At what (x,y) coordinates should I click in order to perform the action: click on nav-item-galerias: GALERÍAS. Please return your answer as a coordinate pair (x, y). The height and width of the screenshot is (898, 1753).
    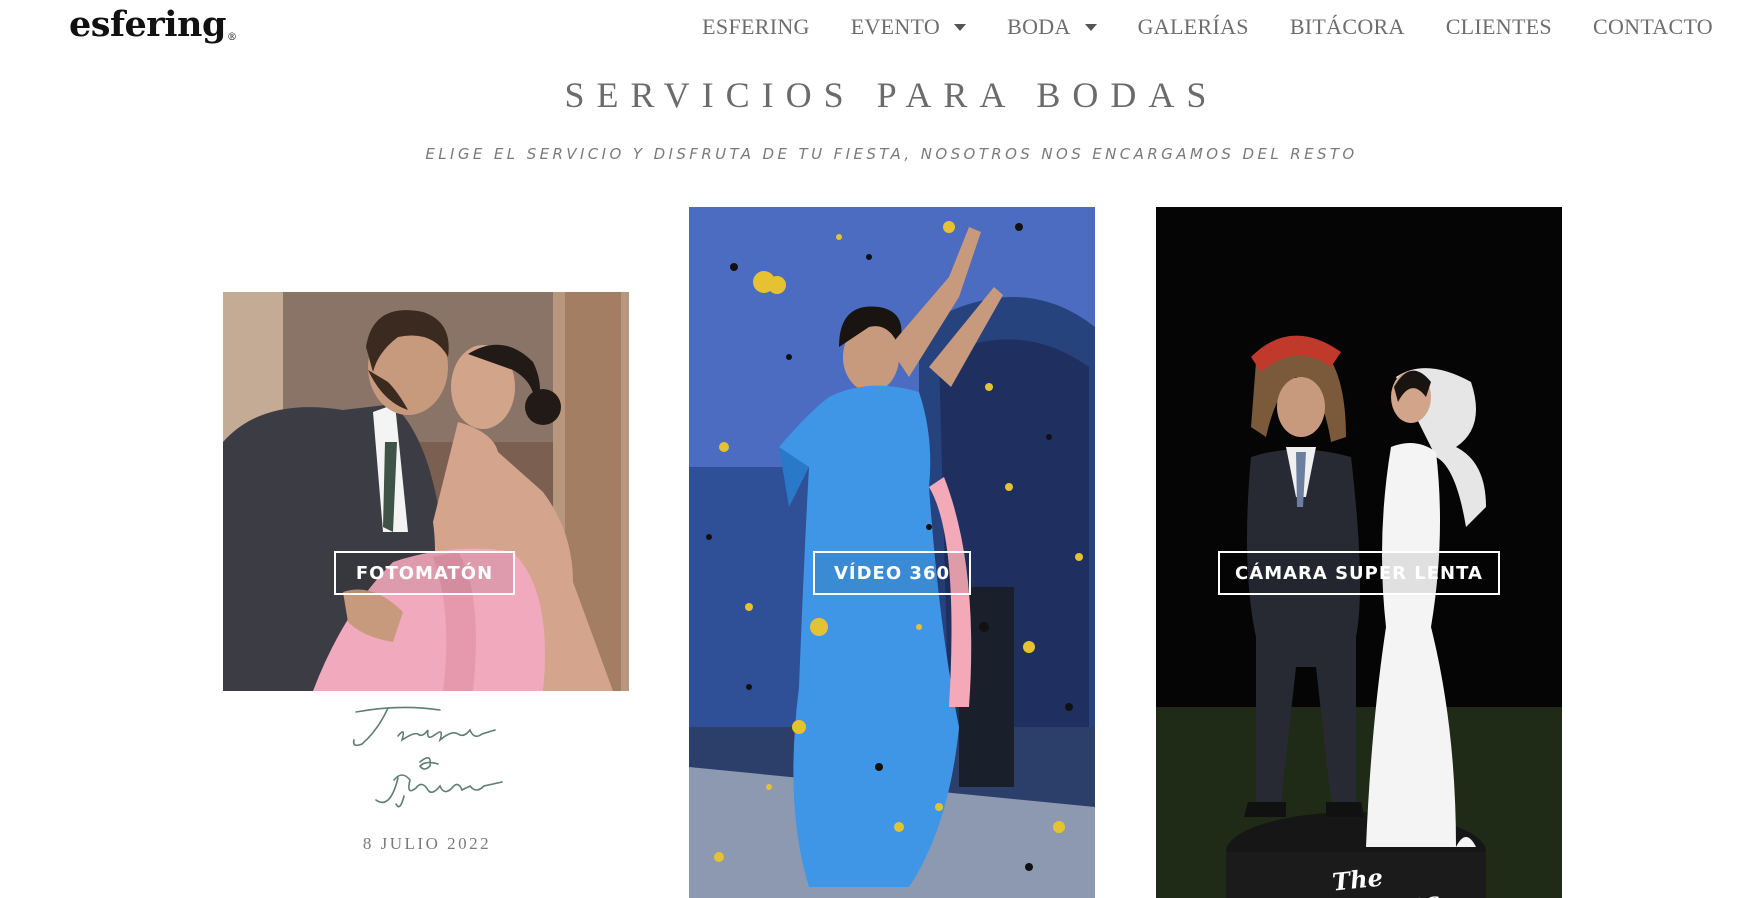
    Looking at the image, I should click on (1193, 27).